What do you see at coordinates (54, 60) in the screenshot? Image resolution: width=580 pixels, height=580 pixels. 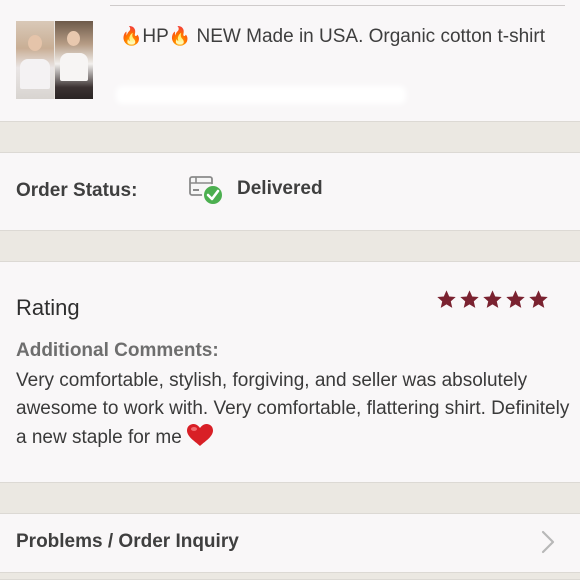 I see `item-thumbnail` at bounding box center [54, 60].